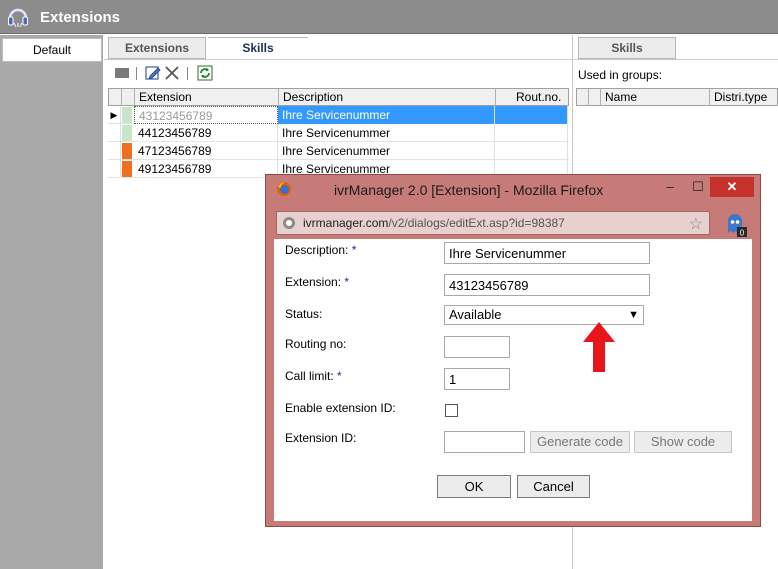 The image size is (778, 569). What do you see at coordinates (475, 314) in the screenshot?
I see `status-selected-value: Available` at bounding box center [475, 314].